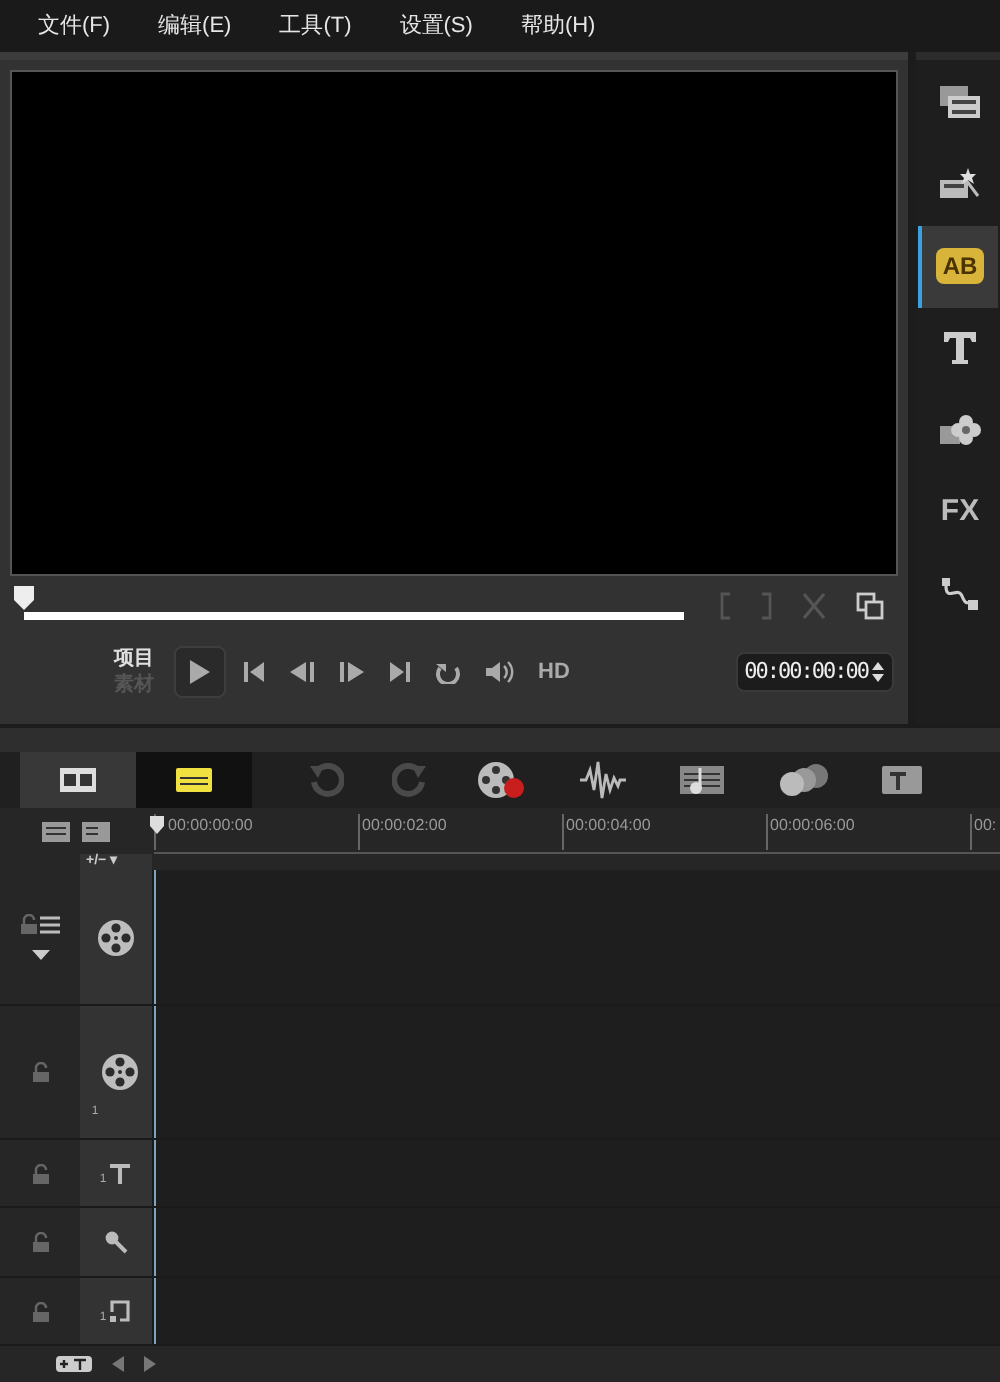  What do you see at coordinates (24, 597) in the screenshot?
I see `scrub-handle` at bounding box center [24, 597].